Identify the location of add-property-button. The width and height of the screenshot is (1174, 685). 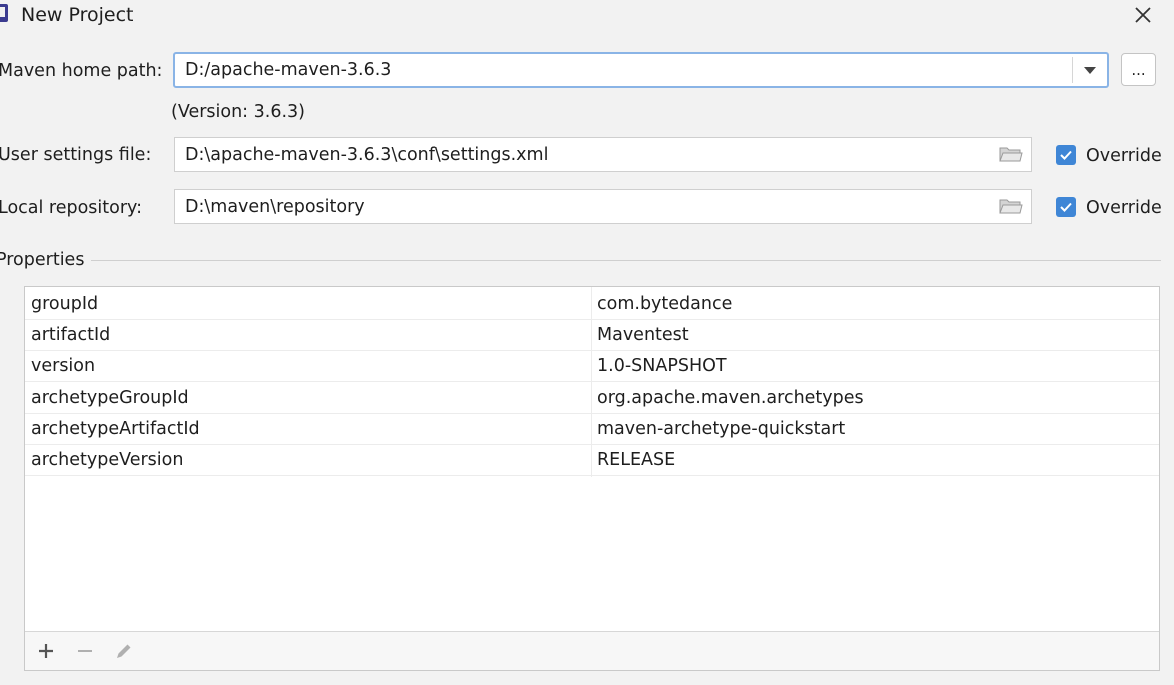
(46, 651).